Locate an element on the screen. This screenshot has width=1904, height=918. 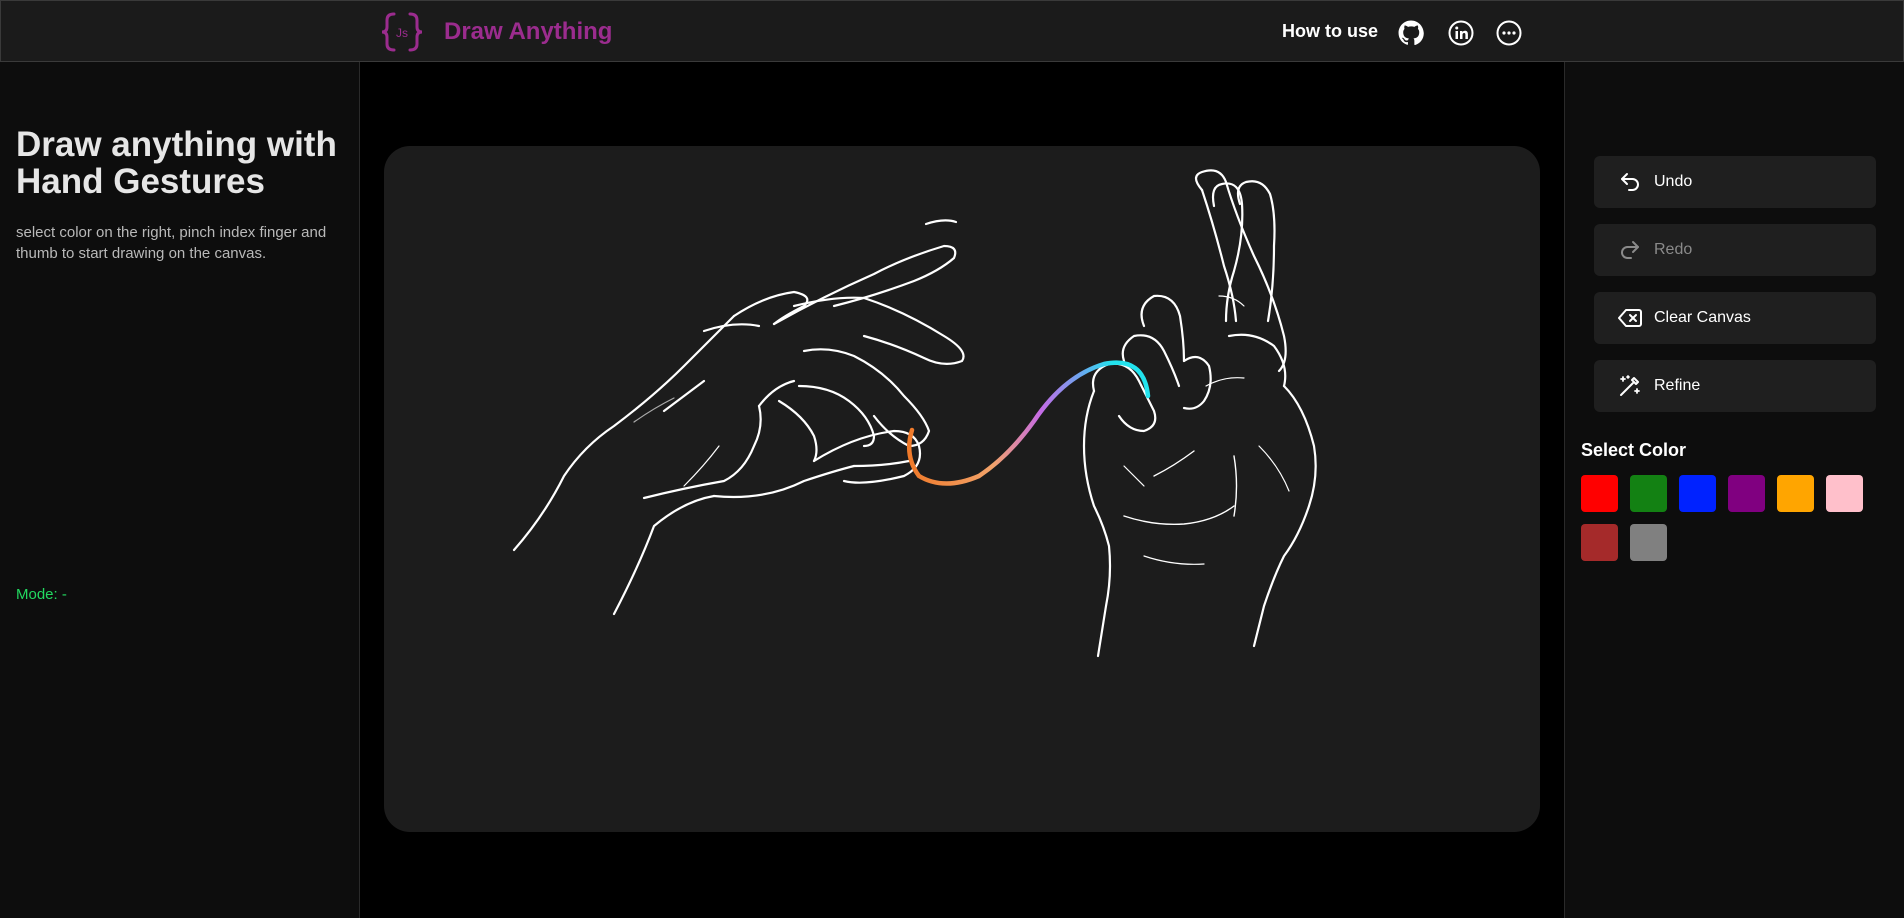
undo-button: Undo is located at coordinates (1735, 182).